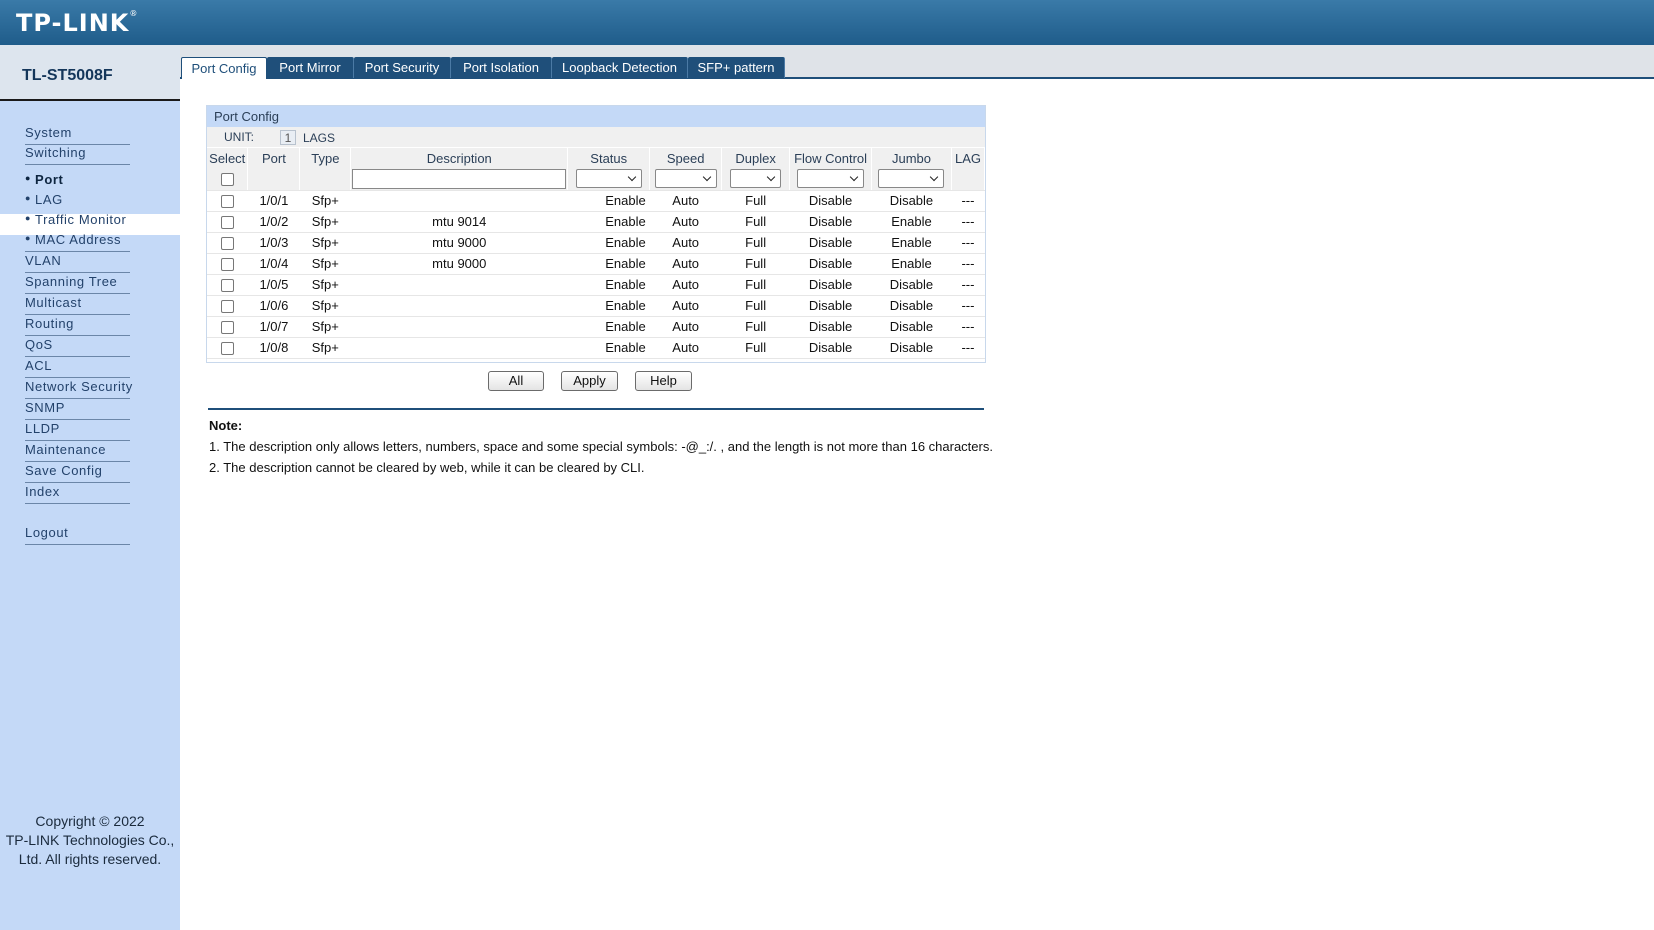 The image size is (1654, 930). Describe the element at coordinates (77, 368) in the screenshot. I see `sidebar-item-acl: ACL` at that location.